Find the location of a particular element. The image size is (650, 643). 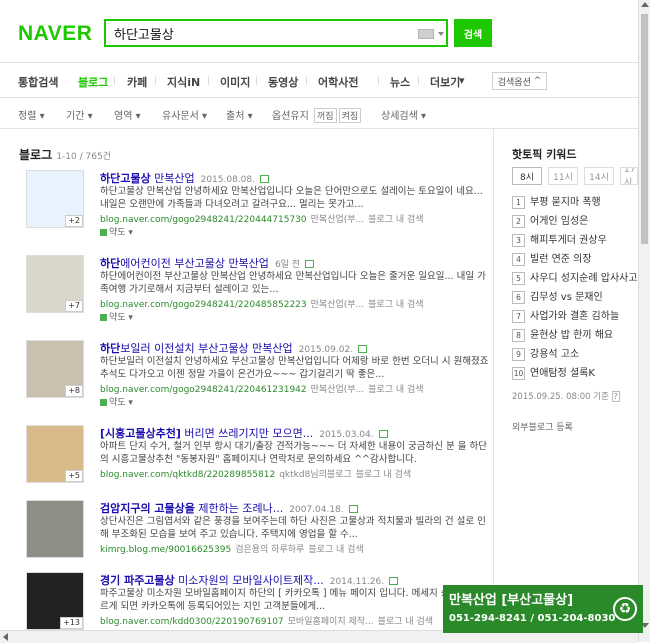

result-blog-name: qktkd8님의블로그 is located at coordinates (315, 475).